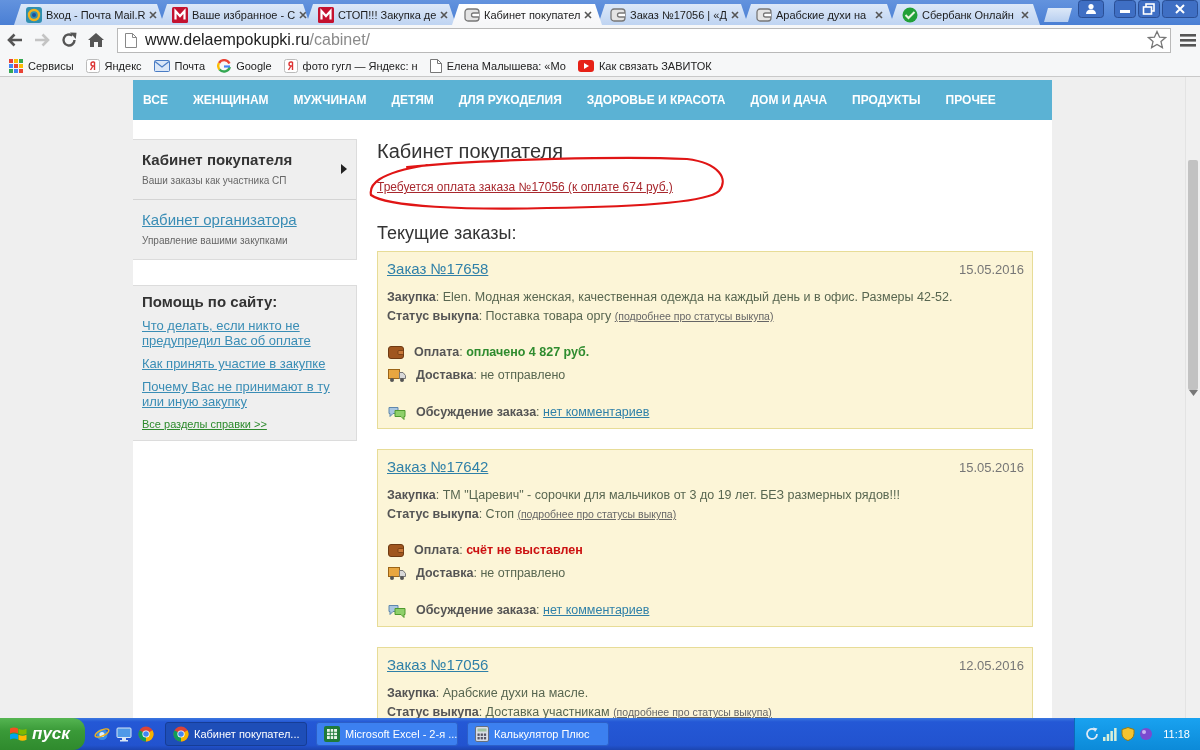 The width and height of the screenshot is (1200, 750). What do you see at coordinates (656, 100) in the screenshot?
I see `category-link: ЗДОРОВЬЕ И КРАСОТА` at bounding box center [656, 100].